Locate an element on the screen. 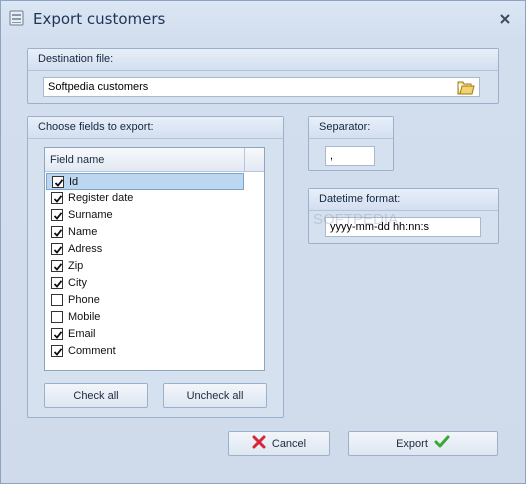  destination-file-field: Softpedia customers is located at coordinates (261, 87).